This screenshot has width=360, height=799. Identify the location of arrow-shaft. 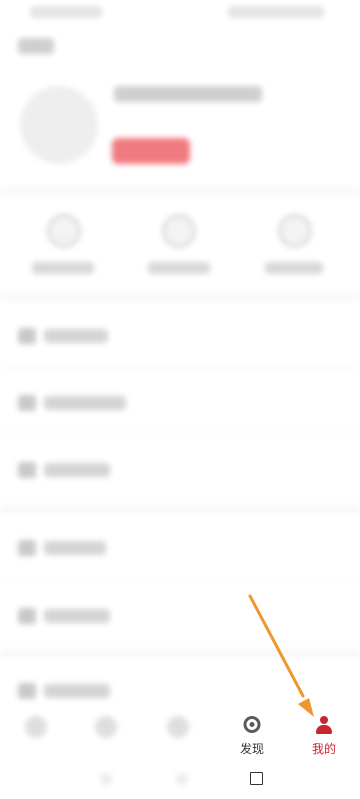
(276, 646).